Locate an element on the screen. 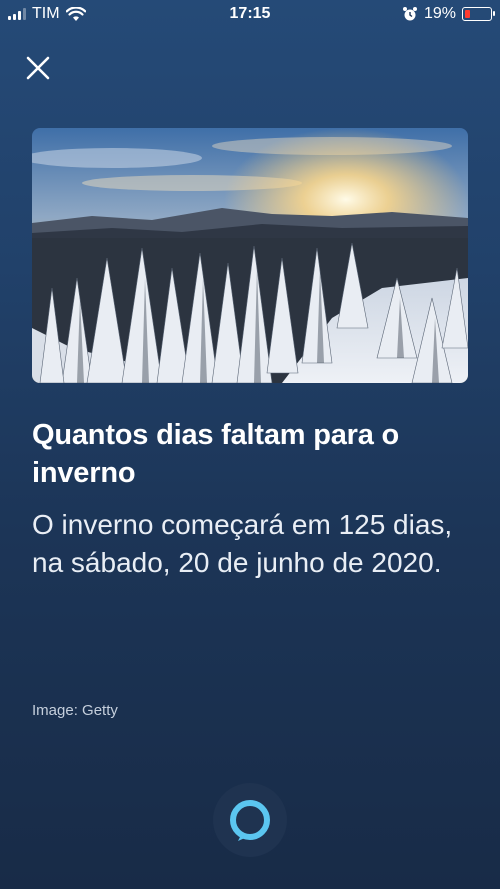 The width and height of the screenshot is (500, 889). status-bar: TIM 17:15 19% is located at coordinates (250, 15).